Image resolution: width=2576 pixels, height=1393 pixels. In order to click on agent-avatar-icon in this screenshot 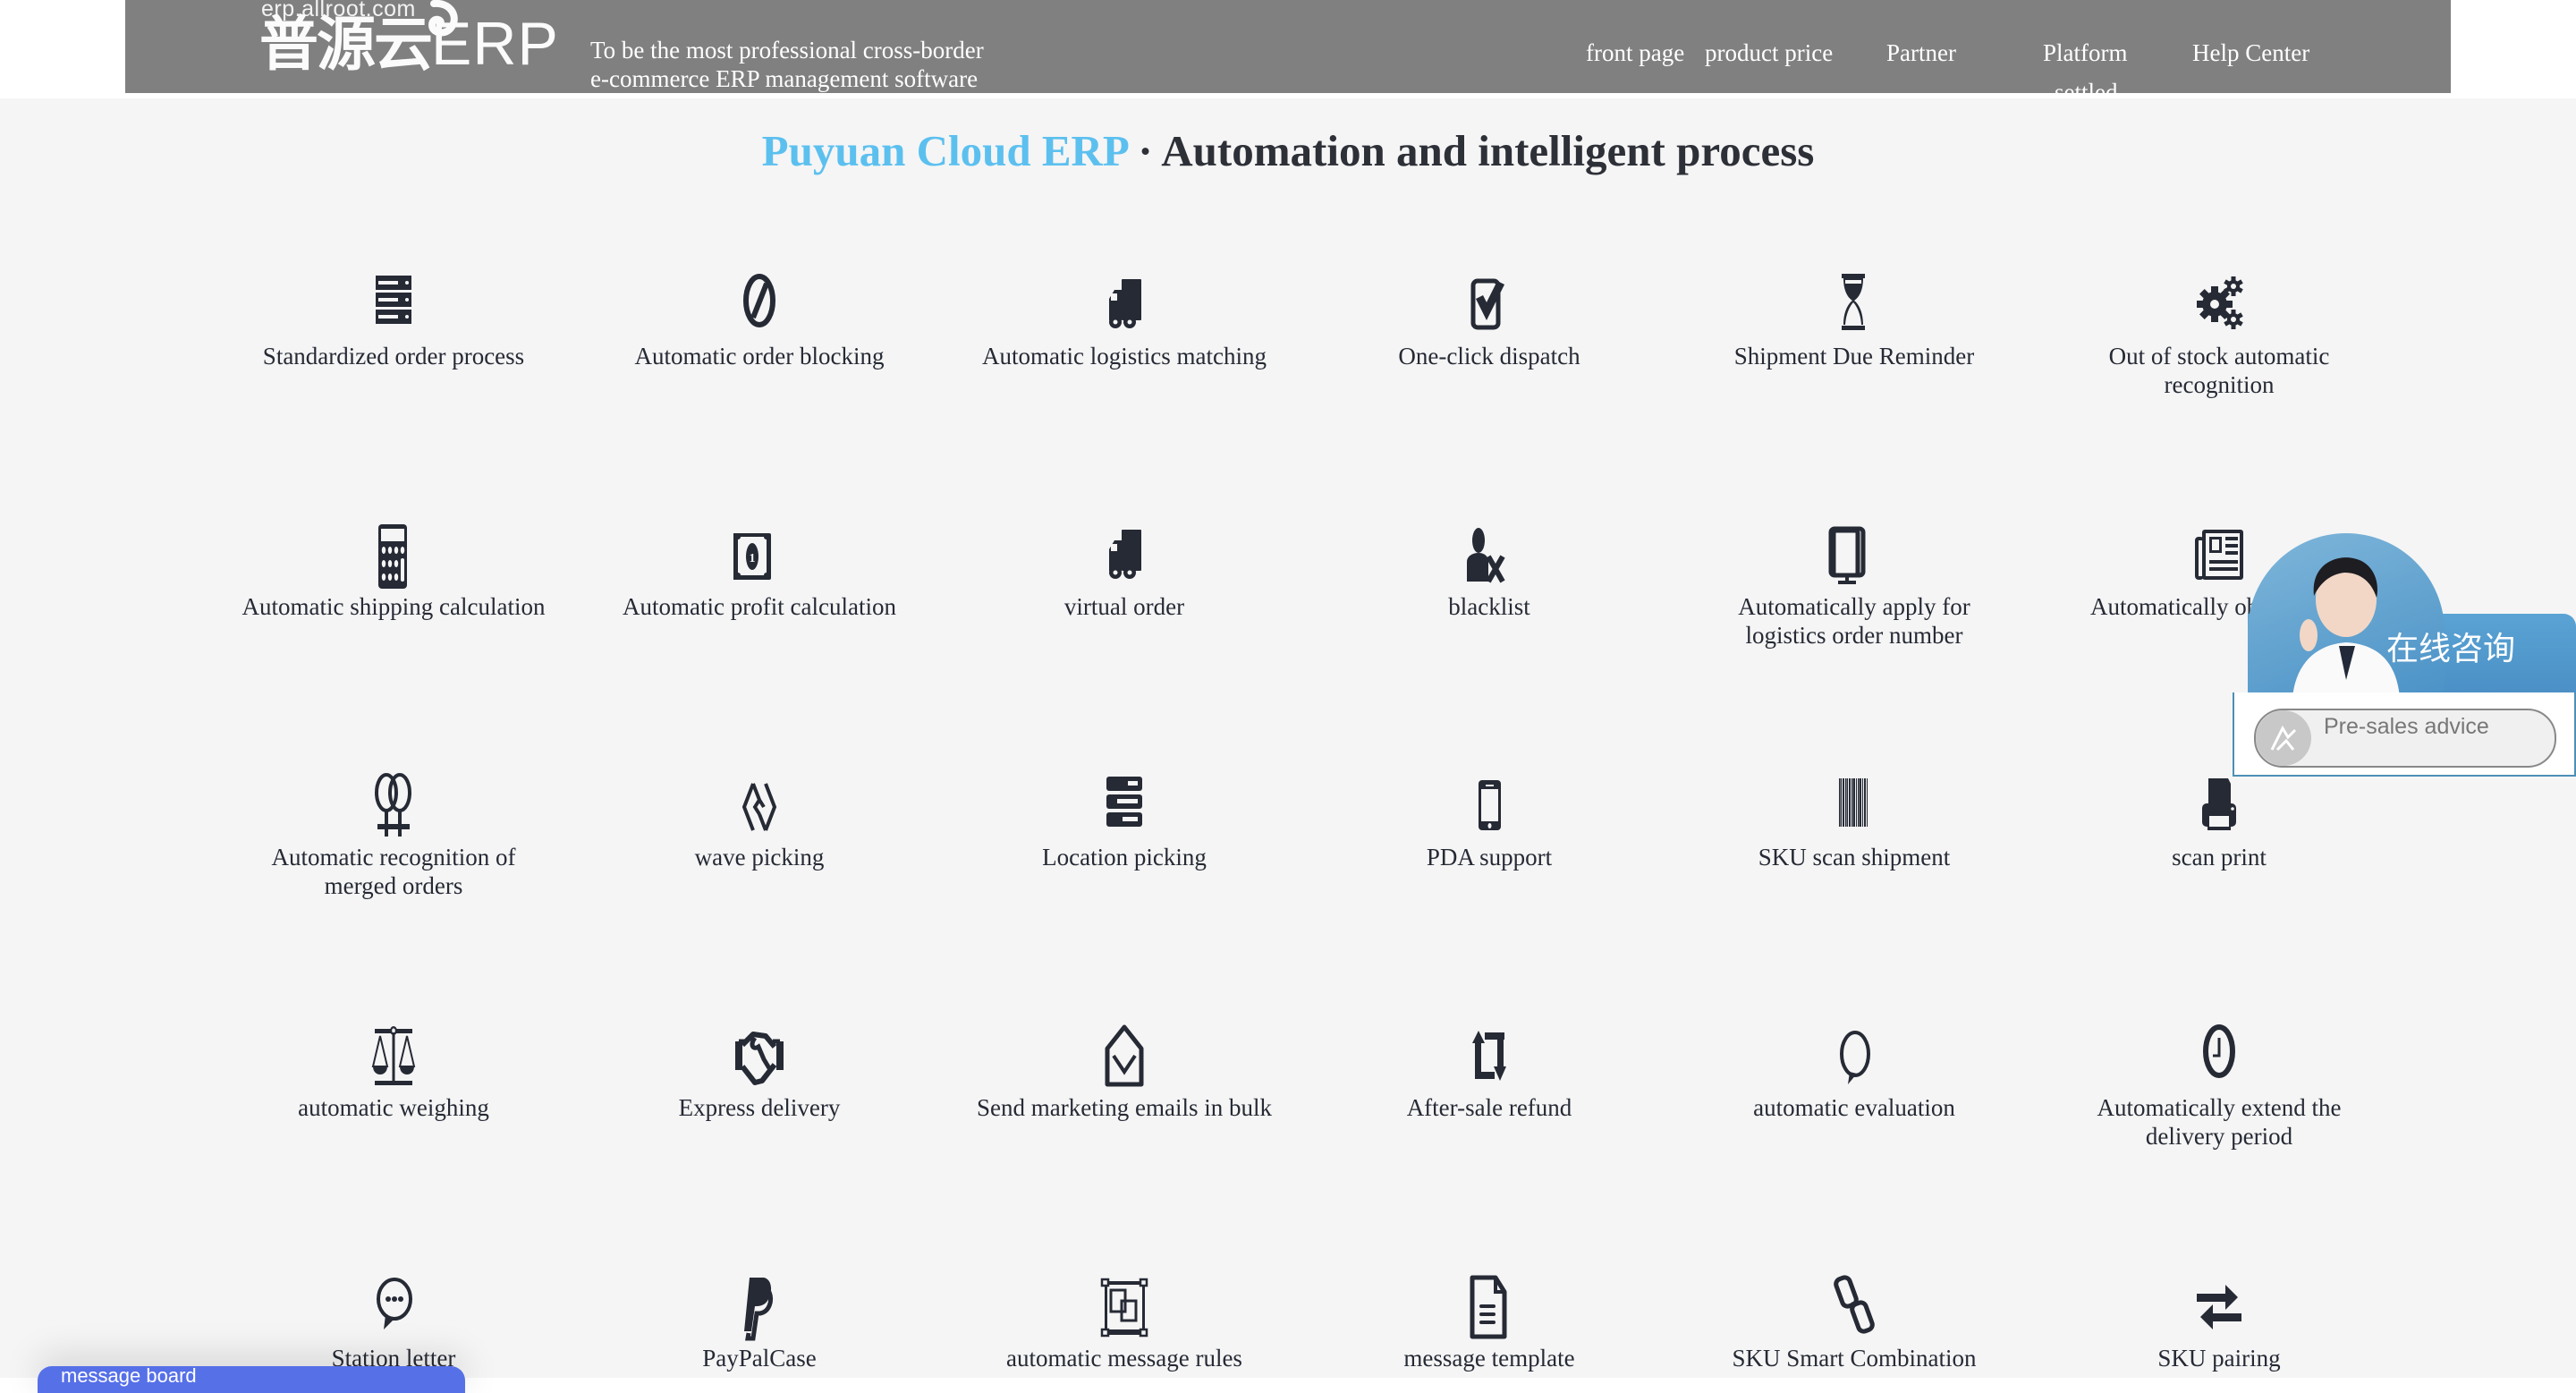, I will do `click(2346, 624)`.